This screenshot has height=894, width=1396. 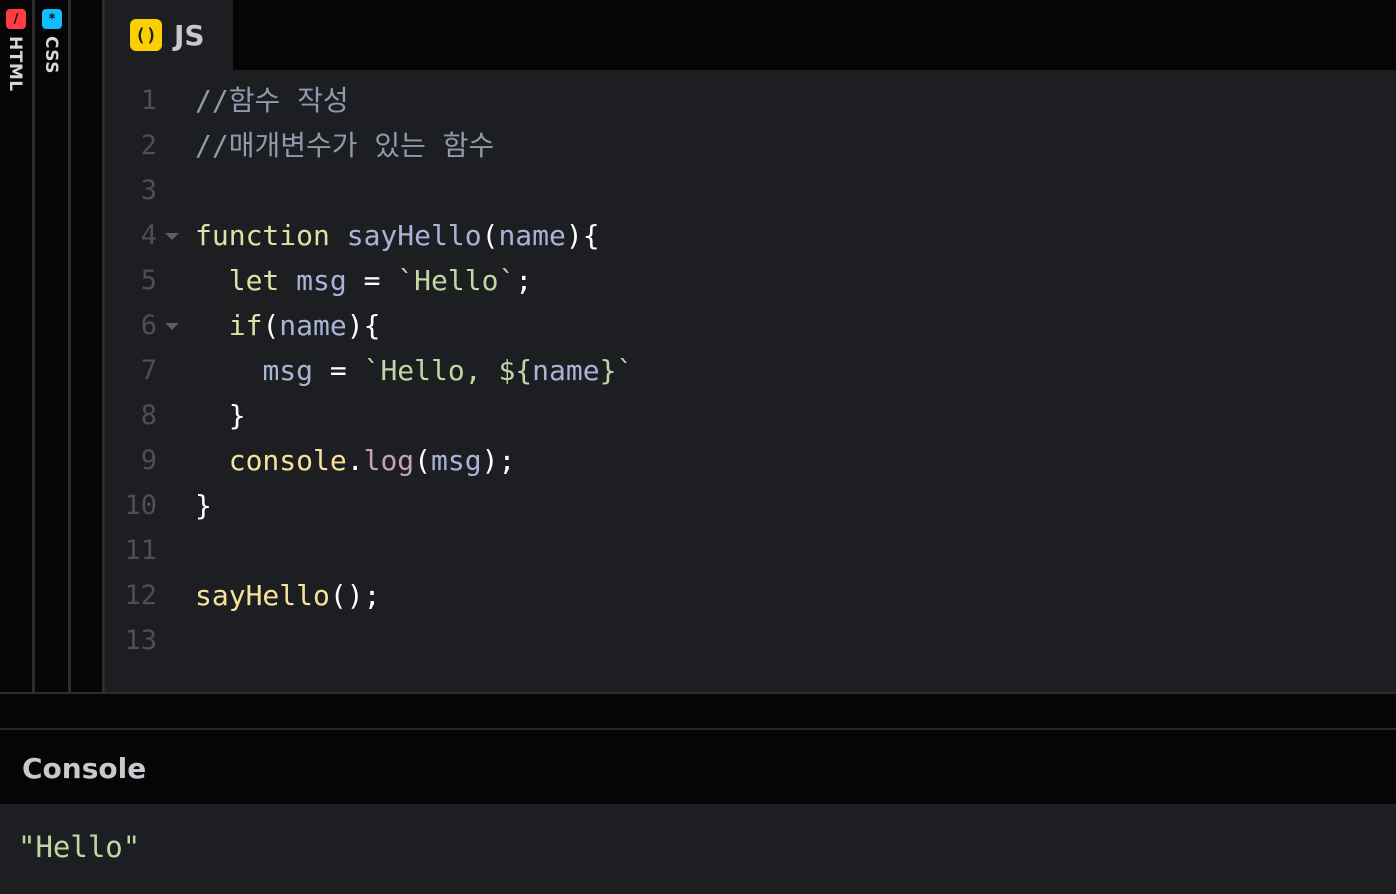 I want to click on code-line: 7 msg = `Hello, ${name}`, so click(x=750, y=370).